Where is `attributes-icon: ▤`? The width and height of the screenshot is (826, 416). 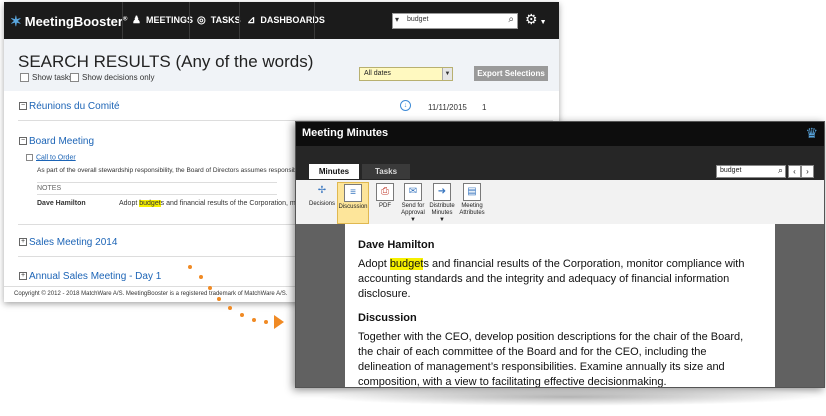
attributes-icon: ▤ is located at coordinates (472, 192).